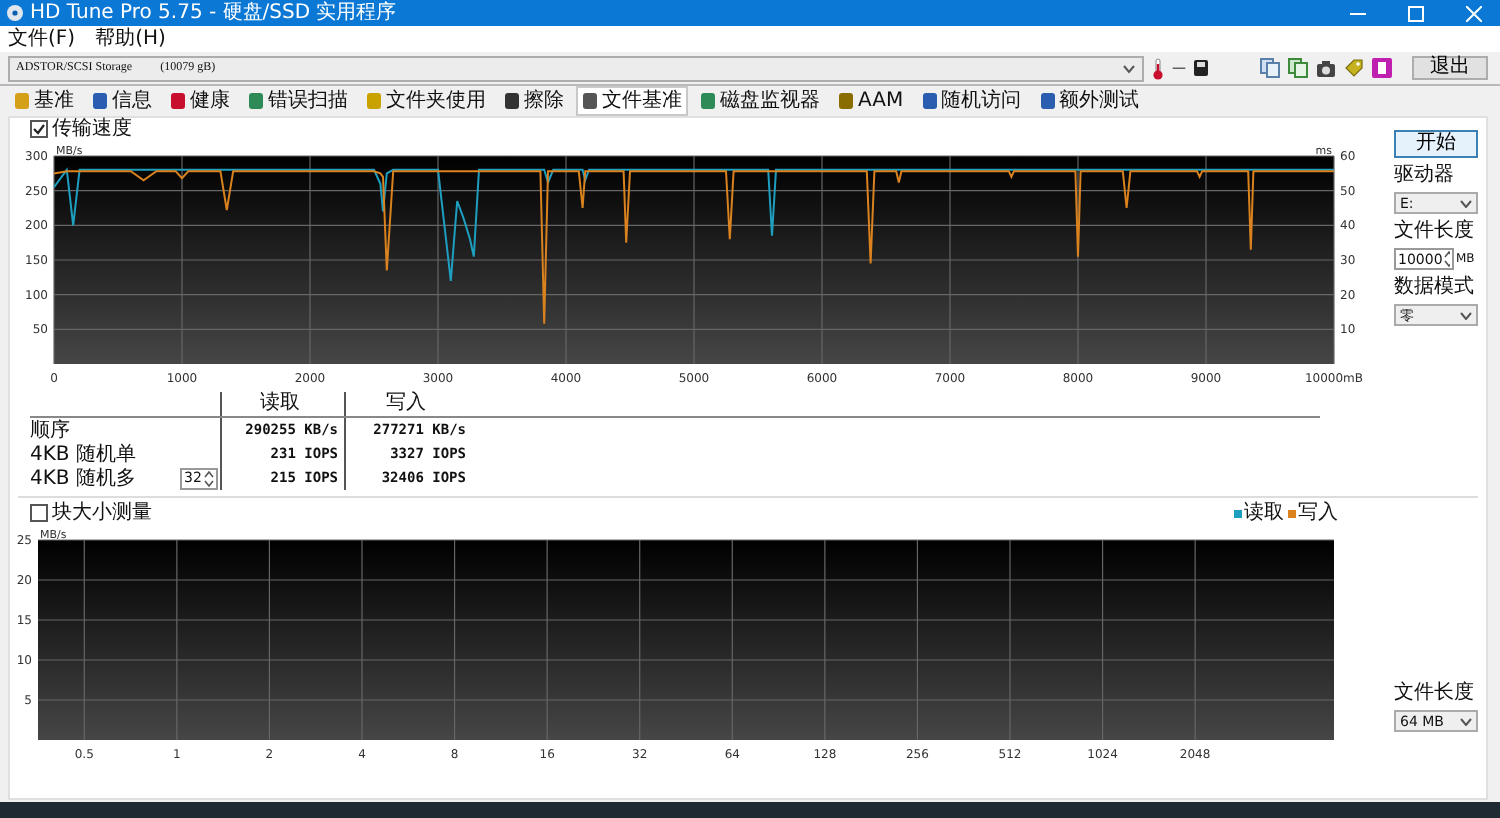 The height and width of the screenshot is (818, 1500). I want to click on row-label: 4KB 随机多, so click(84, 478).